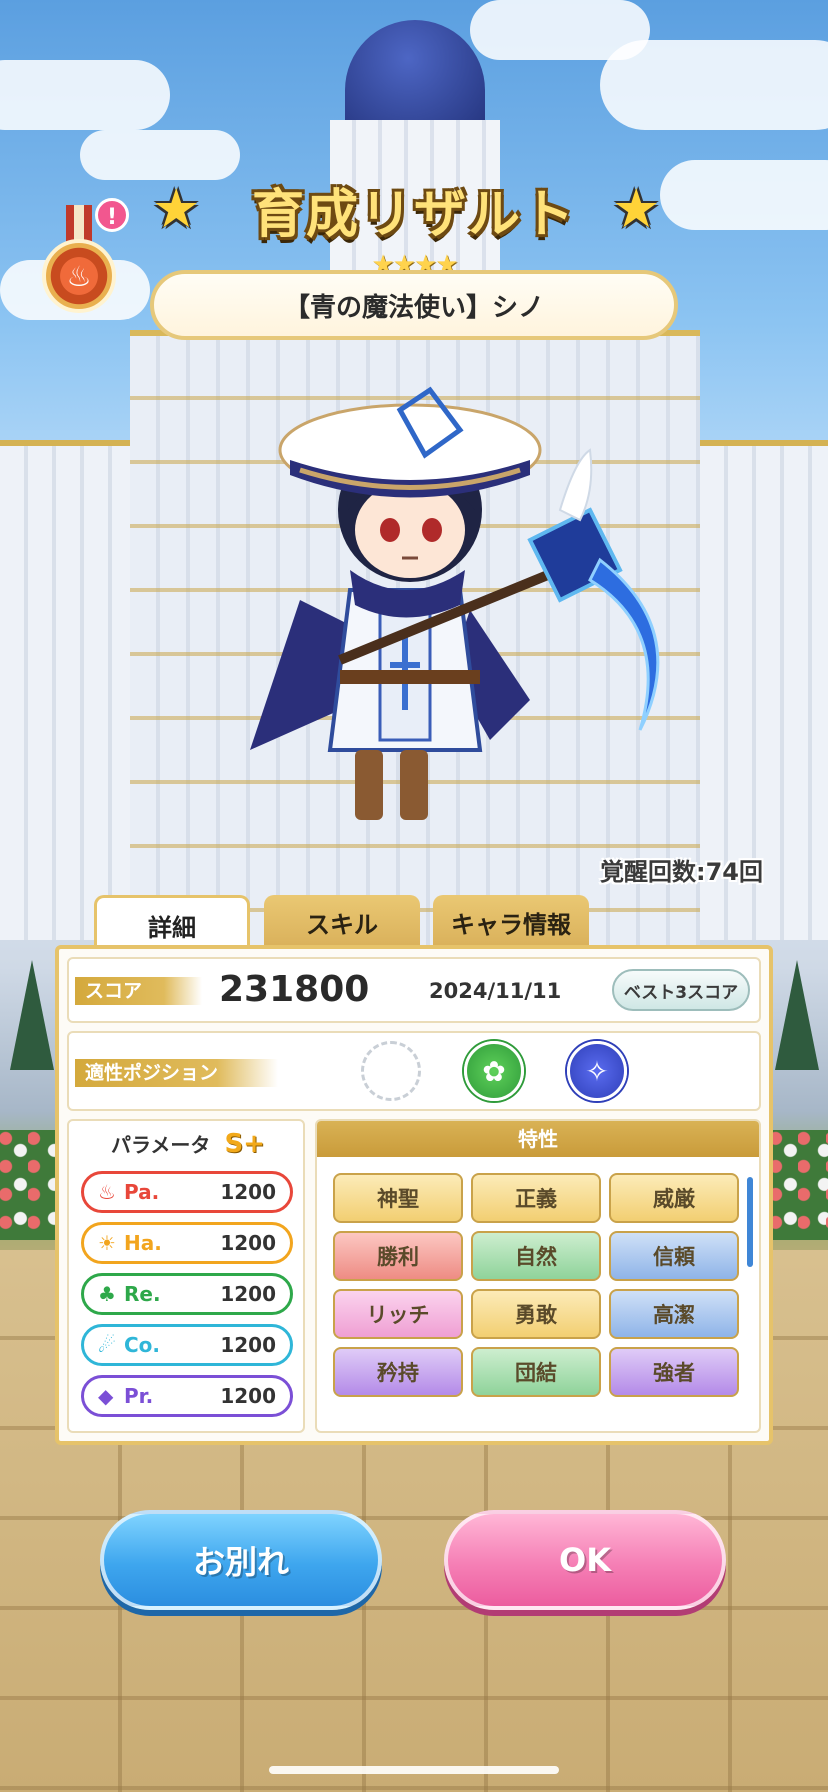 This screenshot has width=828, height=1792. I want to click on home-indicator, so click(414, 1770).